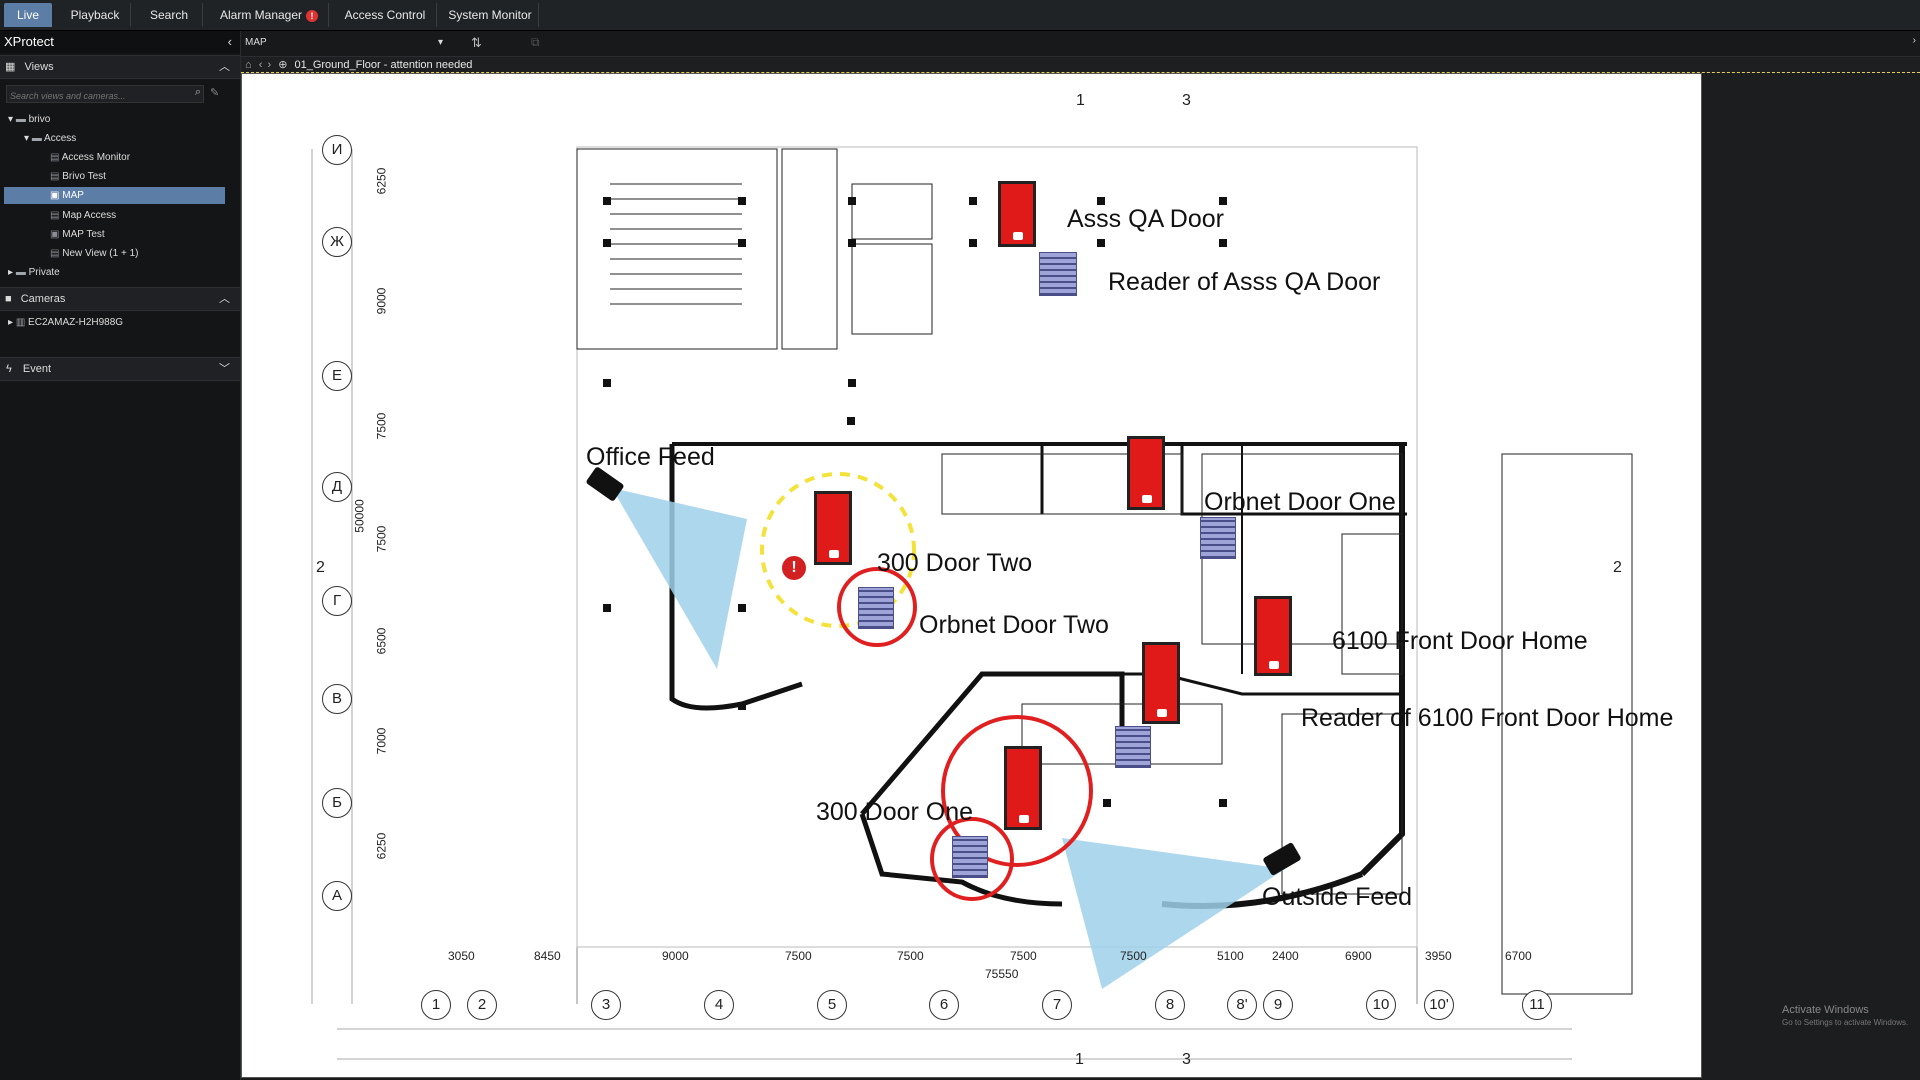  What do you see at coordinates (1358, 956) in the screenshot?
I see `col-dimension: 6900` at bounding box center [1358, 956].